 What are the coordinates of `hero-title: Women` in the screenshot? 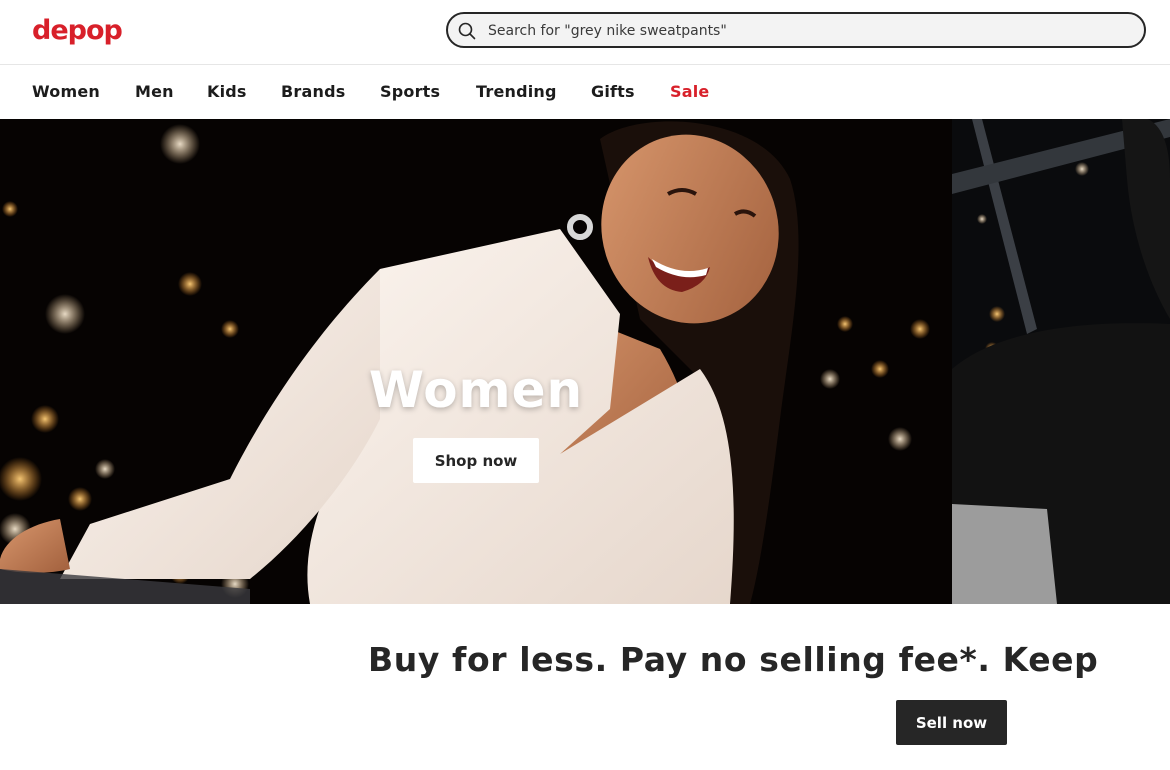 It's located at (476, 390).